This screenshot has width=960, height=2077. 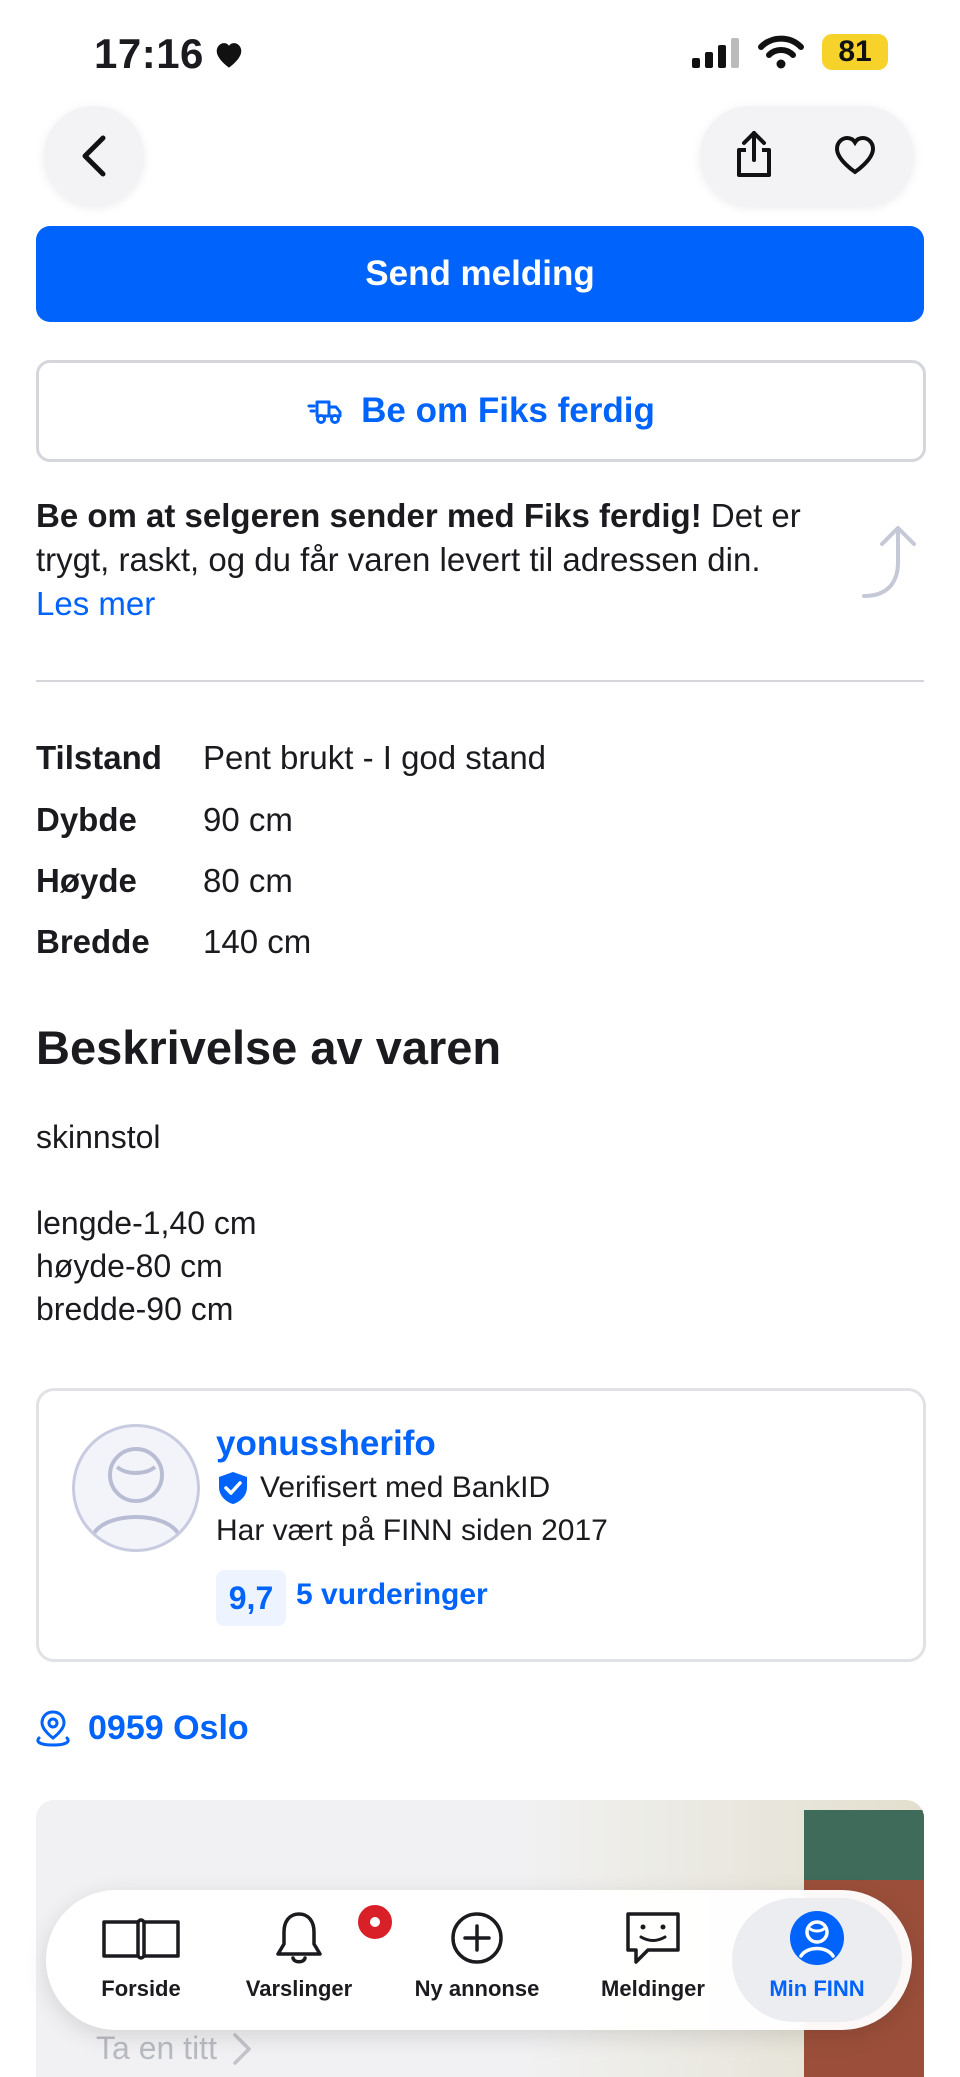 What do you see at coordinates (855, 52) in the screenshot?
I see `battery-indicator: 81` at bounding box center [855, 52].